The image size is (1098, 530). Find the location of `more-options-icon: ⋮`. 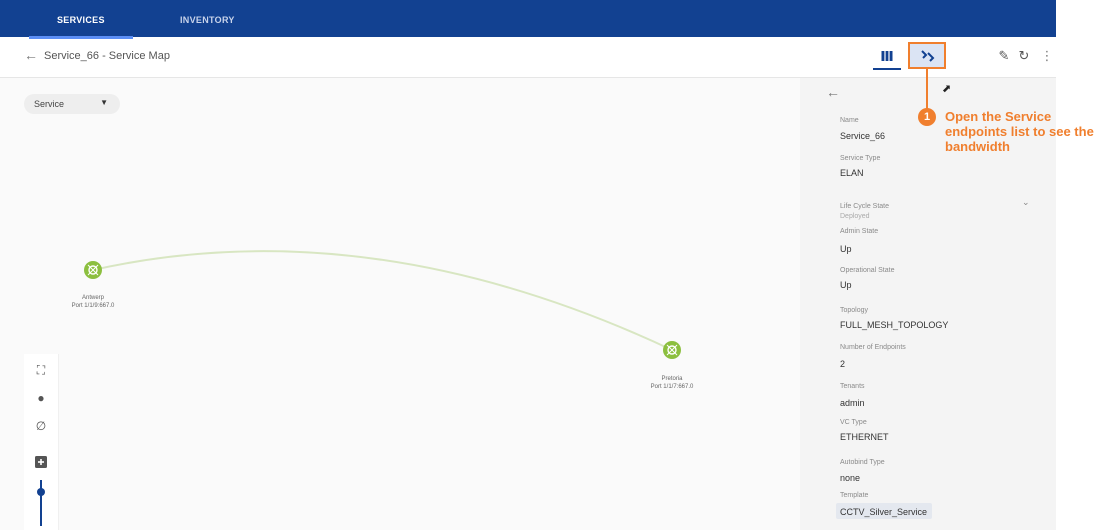

more-options-icon: ⋮ is located at coordinates (1047, 56).